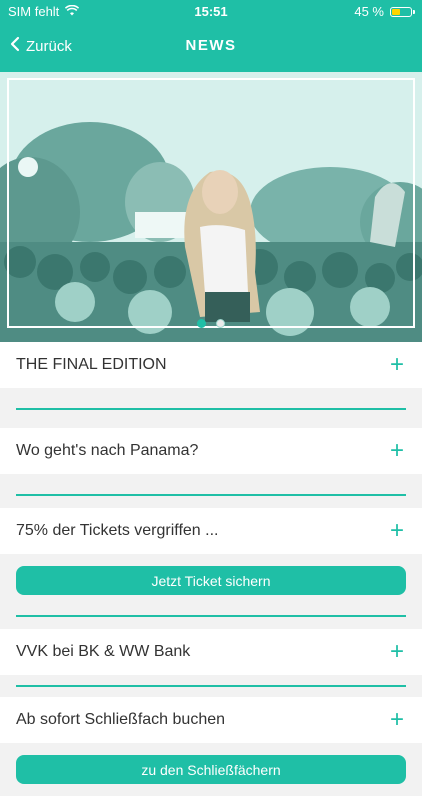 The width and height of the screenshot is (422, 796). Describe the element at coordinates (211, 652) in the screenshot. I see `news-item-presale: VVK bei BK & WW Bank +` at that location.